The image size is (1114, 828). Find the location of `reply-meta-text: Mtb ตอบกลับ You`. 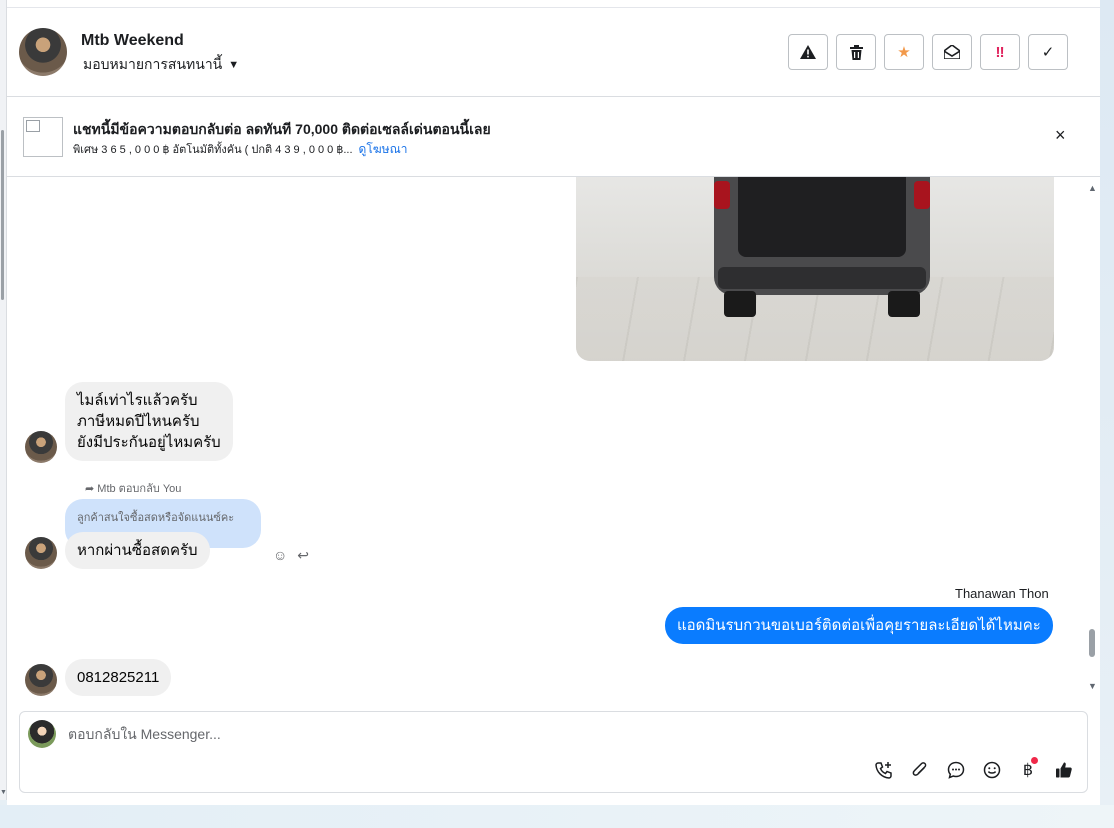

reply-meta-text: Mtb ตอบกลับ You is located at coordinates (139, 489).